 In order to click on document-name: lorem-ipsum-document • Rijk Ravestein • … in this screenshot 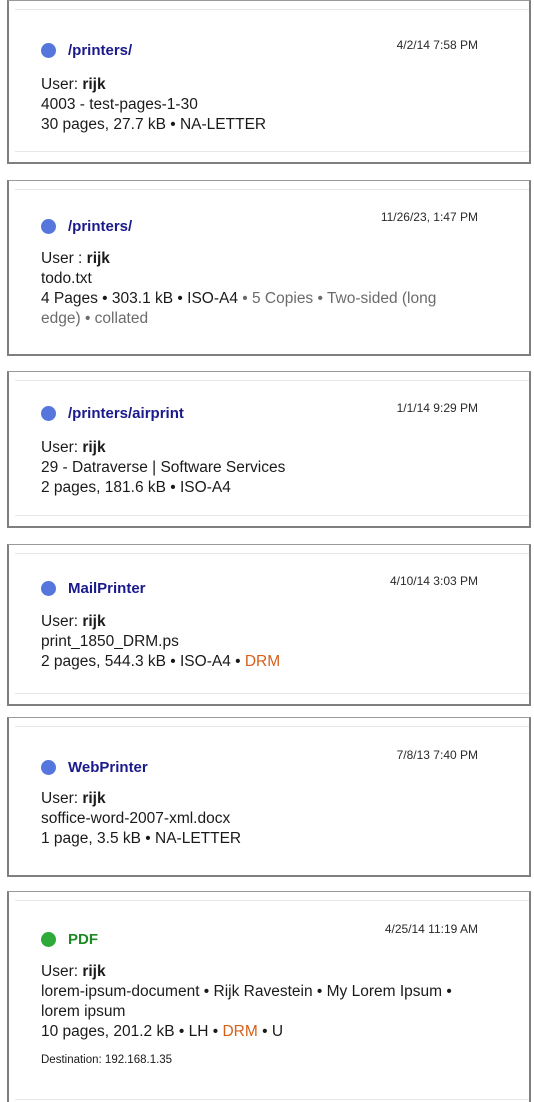, I will do `click(246, 1001)`.